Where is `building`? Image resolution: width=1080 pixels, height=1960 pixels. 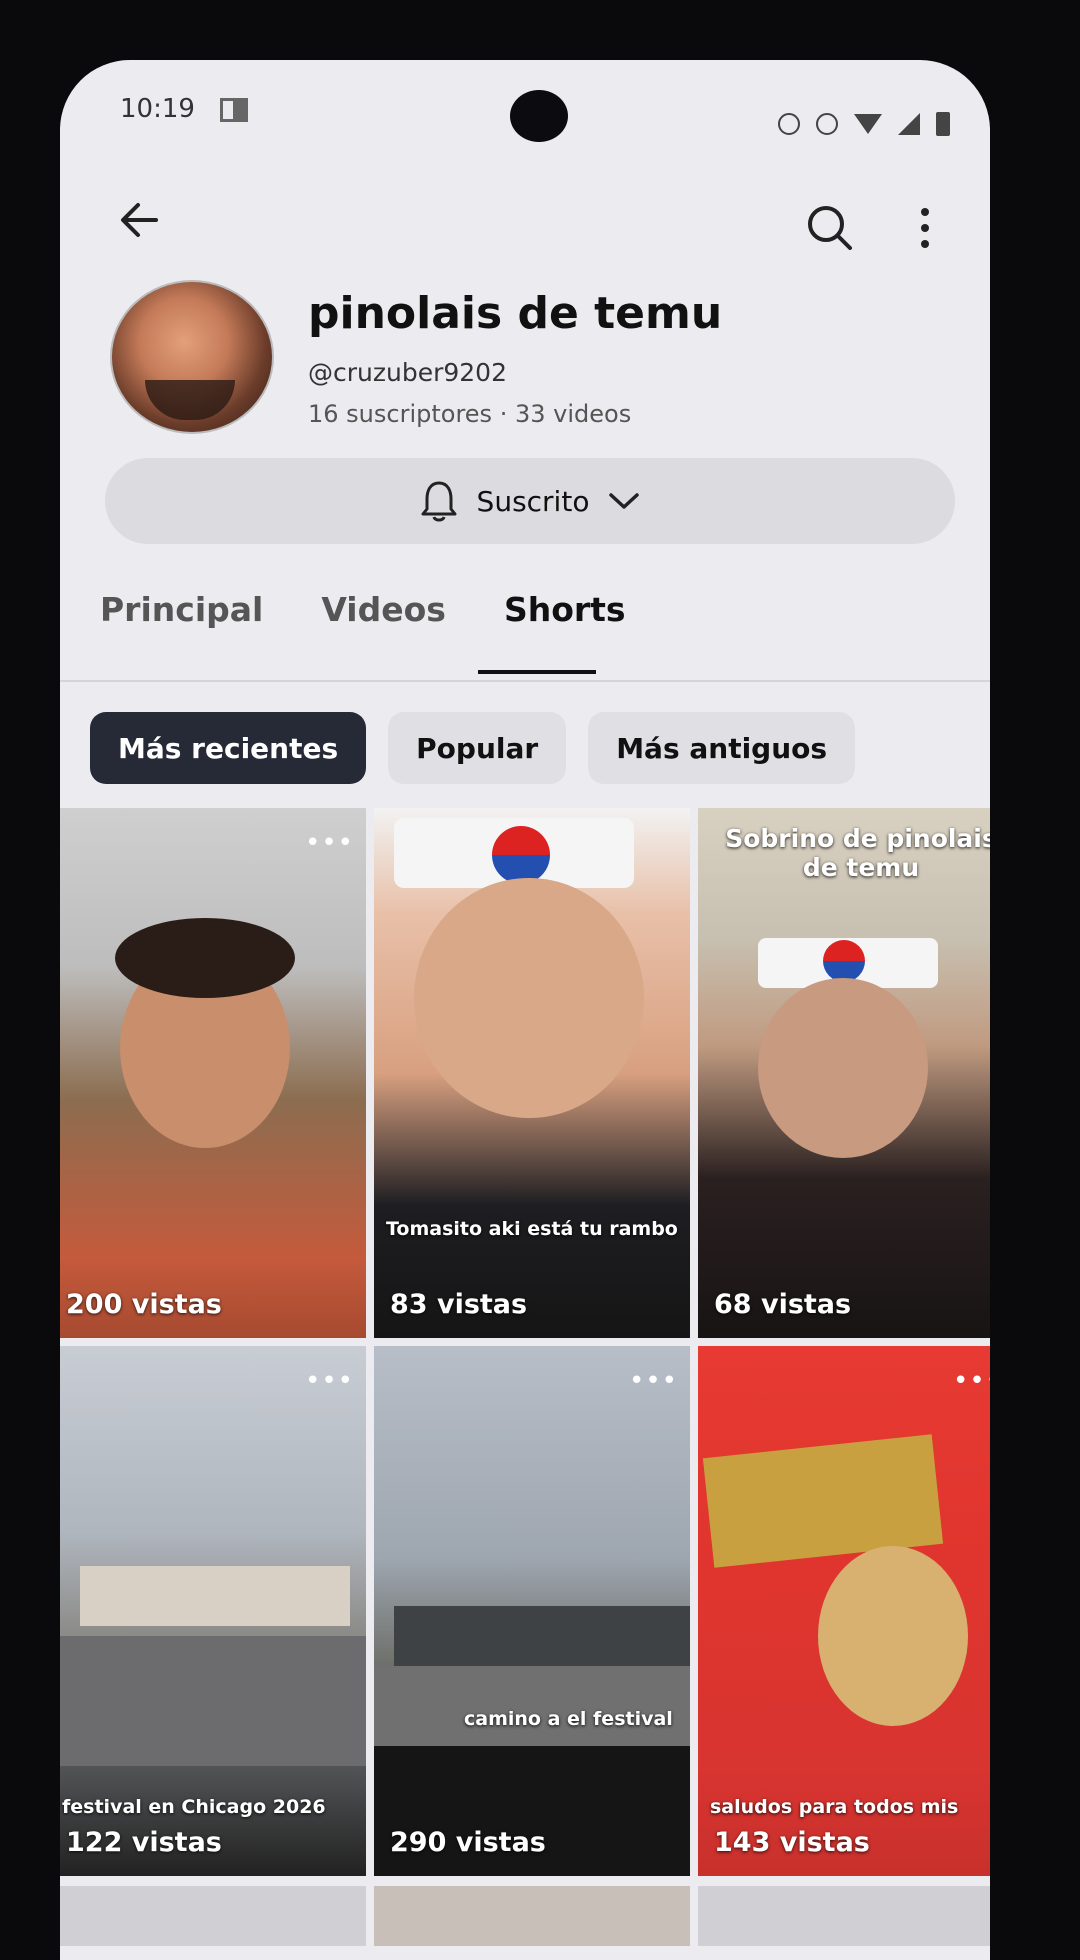
building is located at coordinates (215, 1596).